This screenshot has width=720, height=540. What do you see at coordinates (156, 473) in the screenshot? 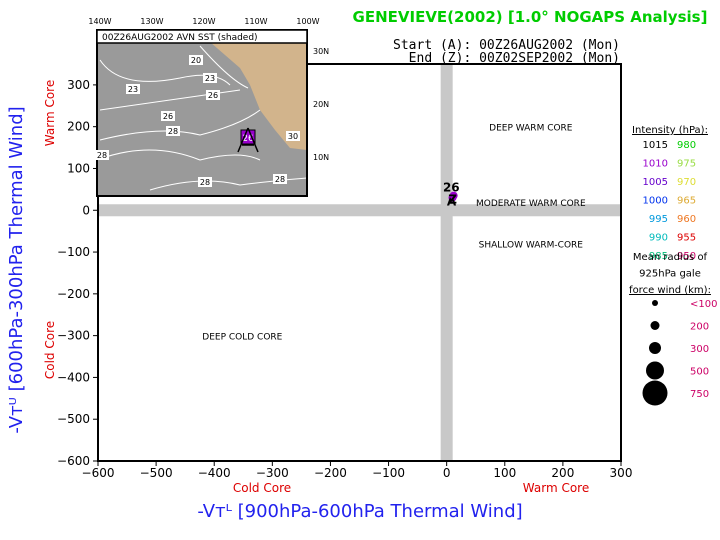
I see `x-tick-label: −500` at bounding box center [156, 473].